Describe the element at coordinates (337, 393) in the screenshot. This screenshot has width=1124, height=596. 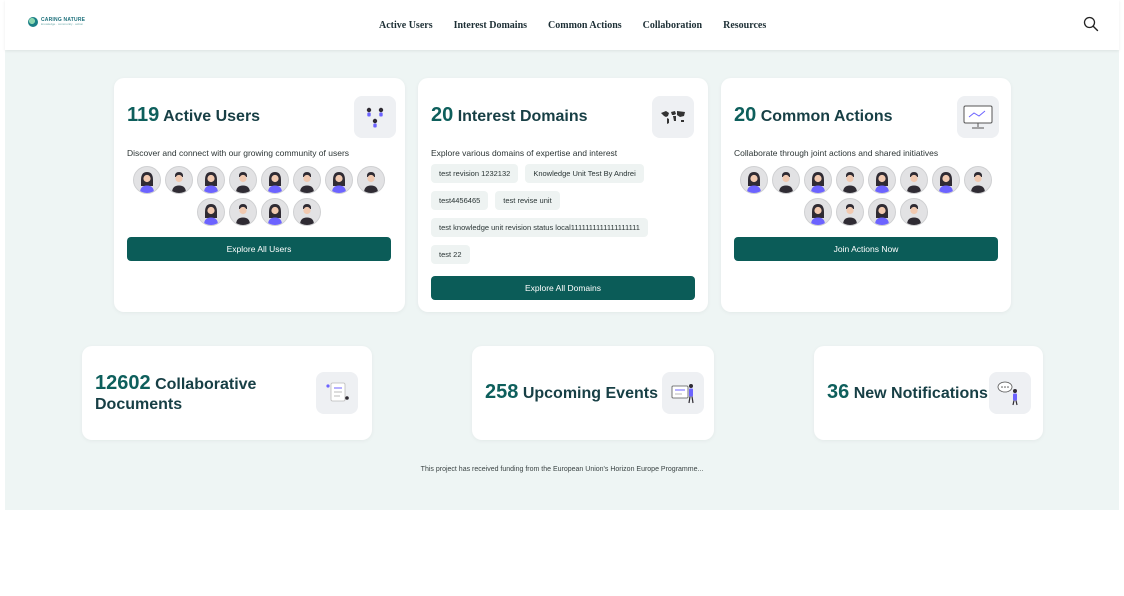
I see `documents-illustration-icon` at that location.